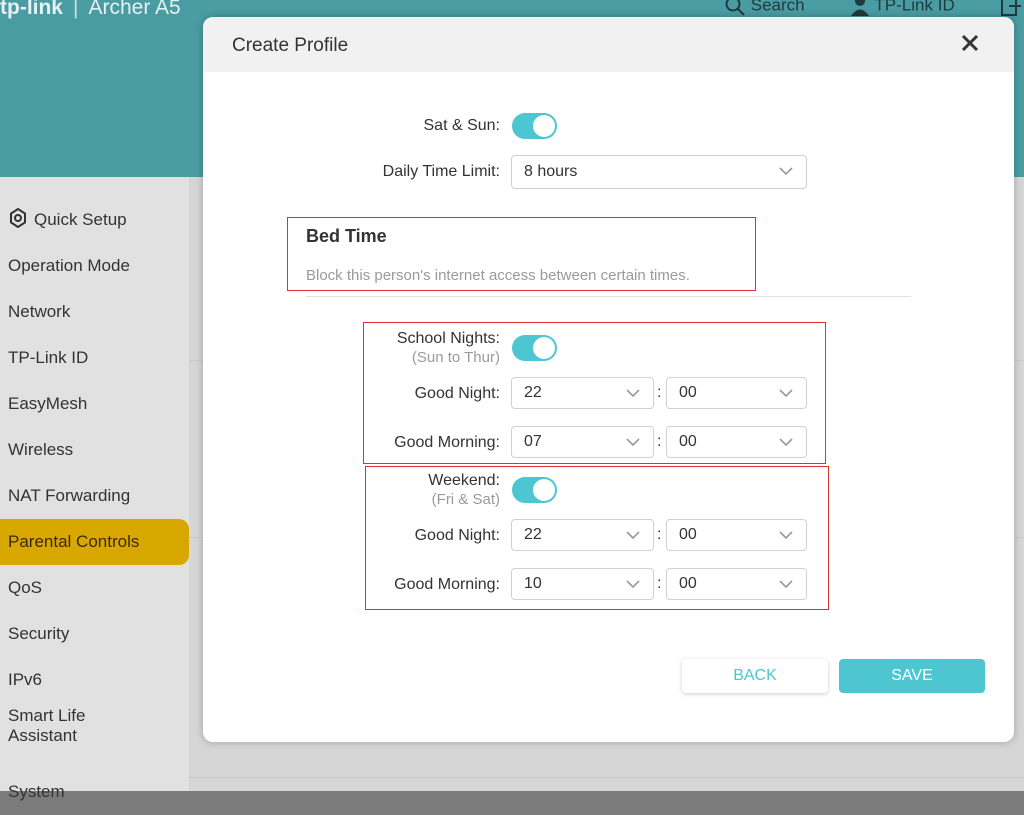 Image resolution: width=1024 pixels, height=815 pixels. Describe the element at coordinates (465, 499) in the screenshot. I see `weekend-sublabel: (Fri & Sat)` at that location.